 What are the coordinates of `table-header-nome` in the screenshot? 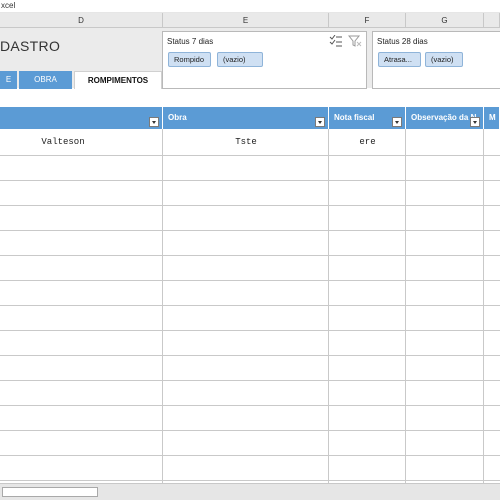 It's located at (81, 118).